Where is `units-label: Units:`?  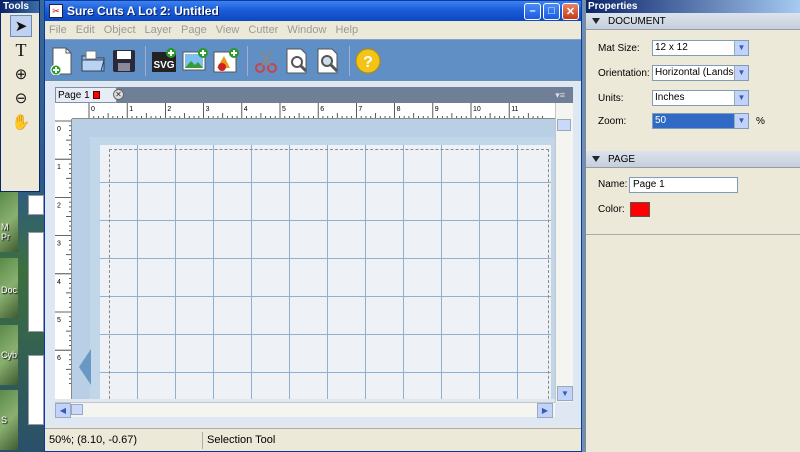 units-label: Units: is located at coordinates (611, 98).